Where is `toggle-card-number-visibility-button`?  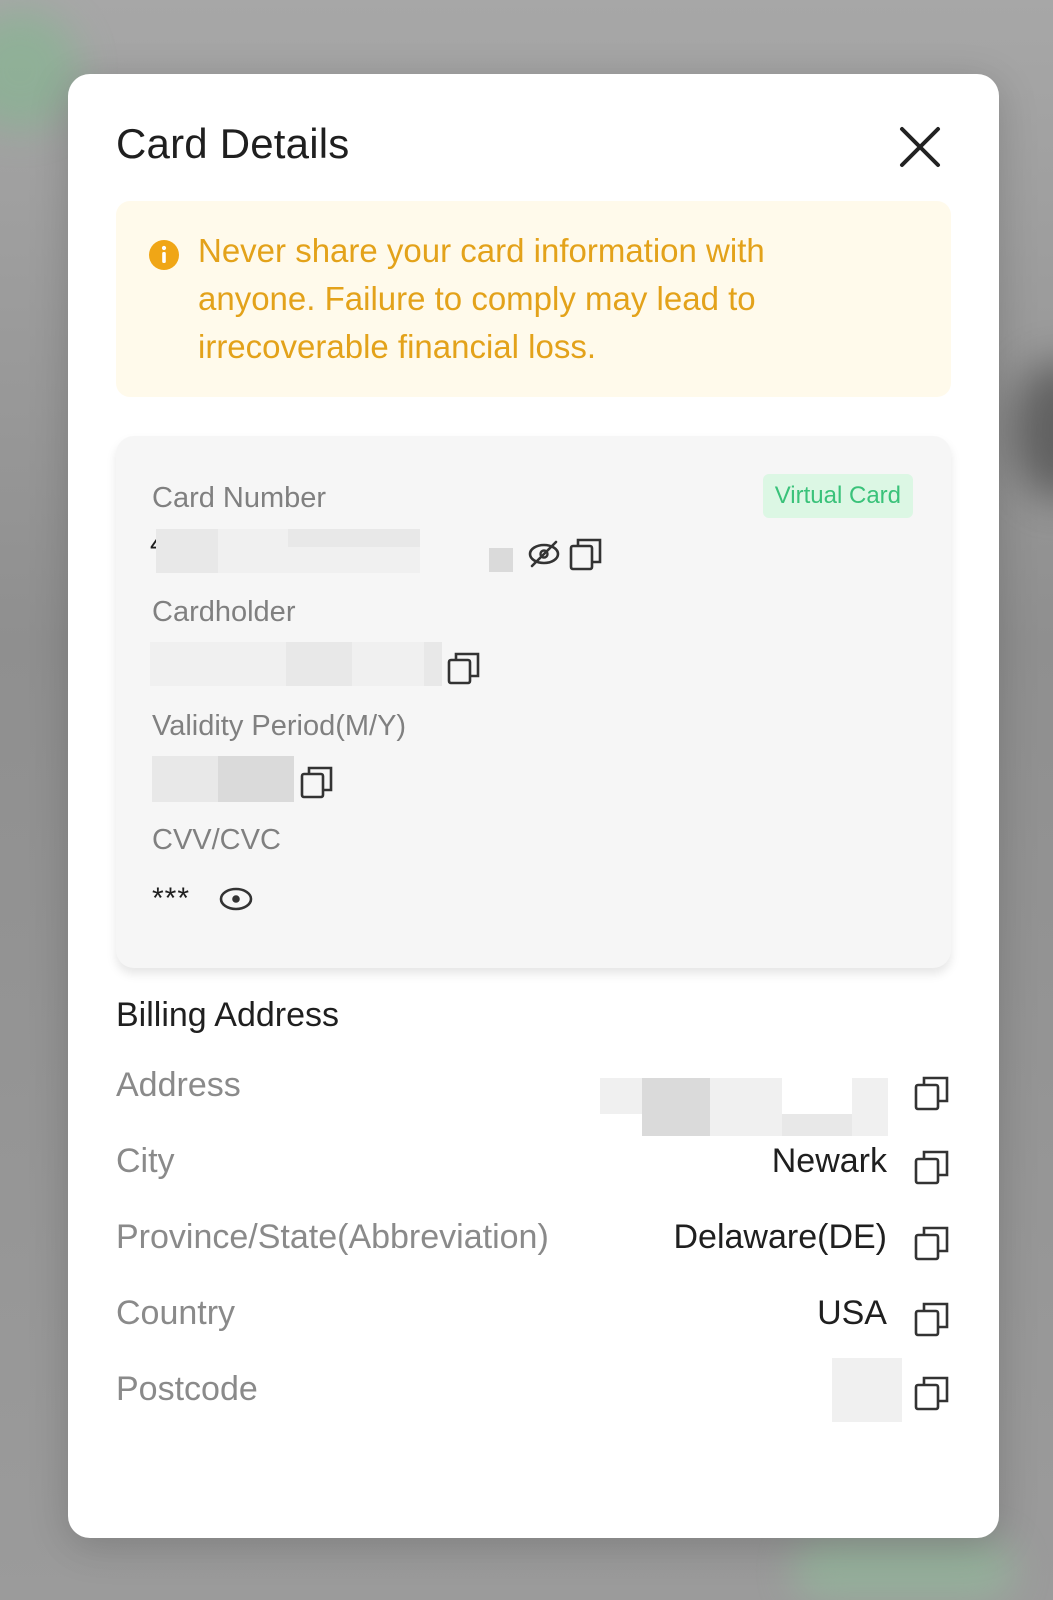
toggle-card-number-visibility-button is located at coordinates (544, 554).